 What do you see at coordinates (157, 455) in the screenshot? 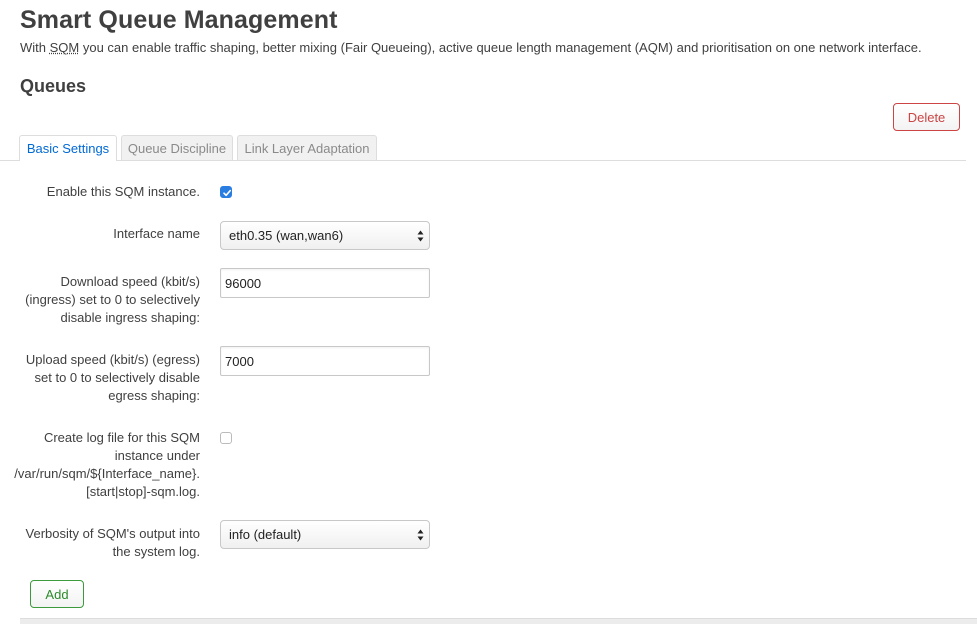
I see `log-label-line-2: instance under` at bounding box center [157, 455].